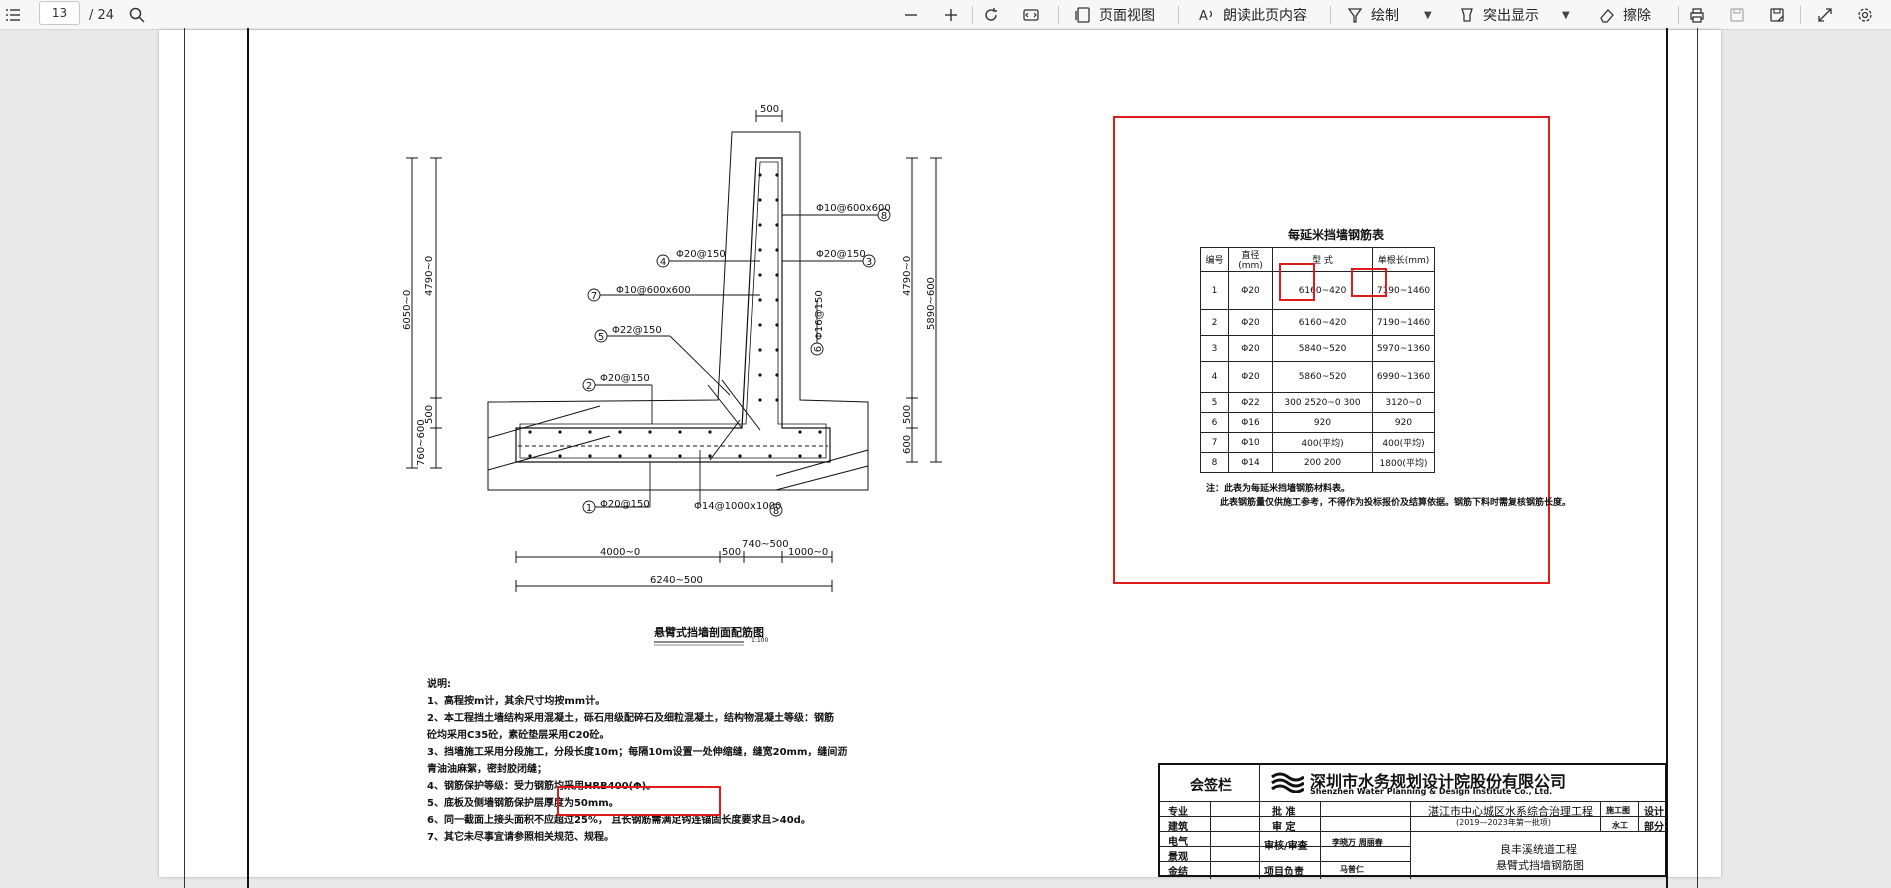  What do you see at coordinates (516, 701) in the screenshot?
I see `note-line: 1、高程按m计，其余尺寸均按mm计。` at bounding box center [516, 701].